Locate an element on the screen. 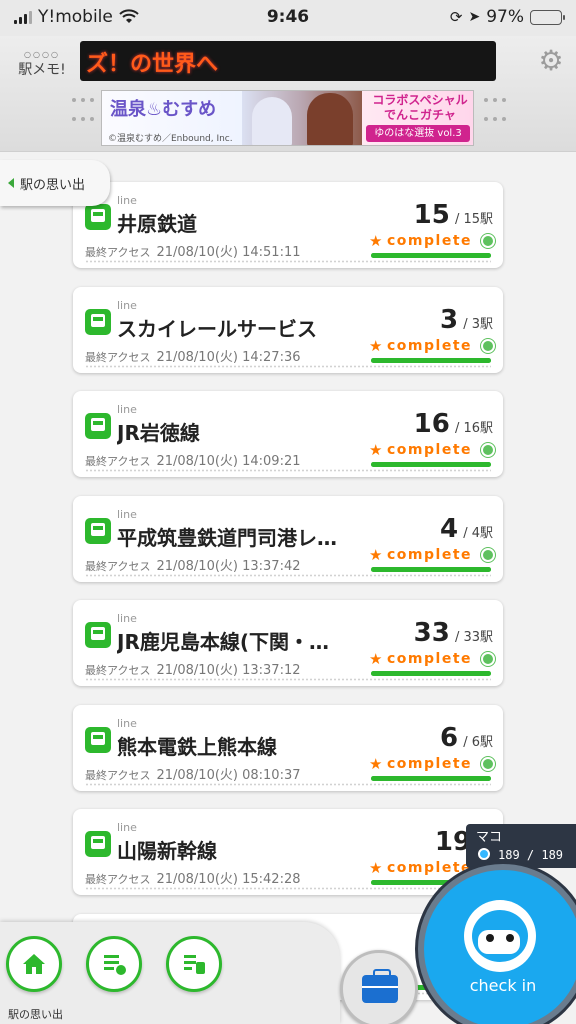 The height and width of the screenshot is (1024, 576). location-icon: ➤ is located at coordinates (474, 17).